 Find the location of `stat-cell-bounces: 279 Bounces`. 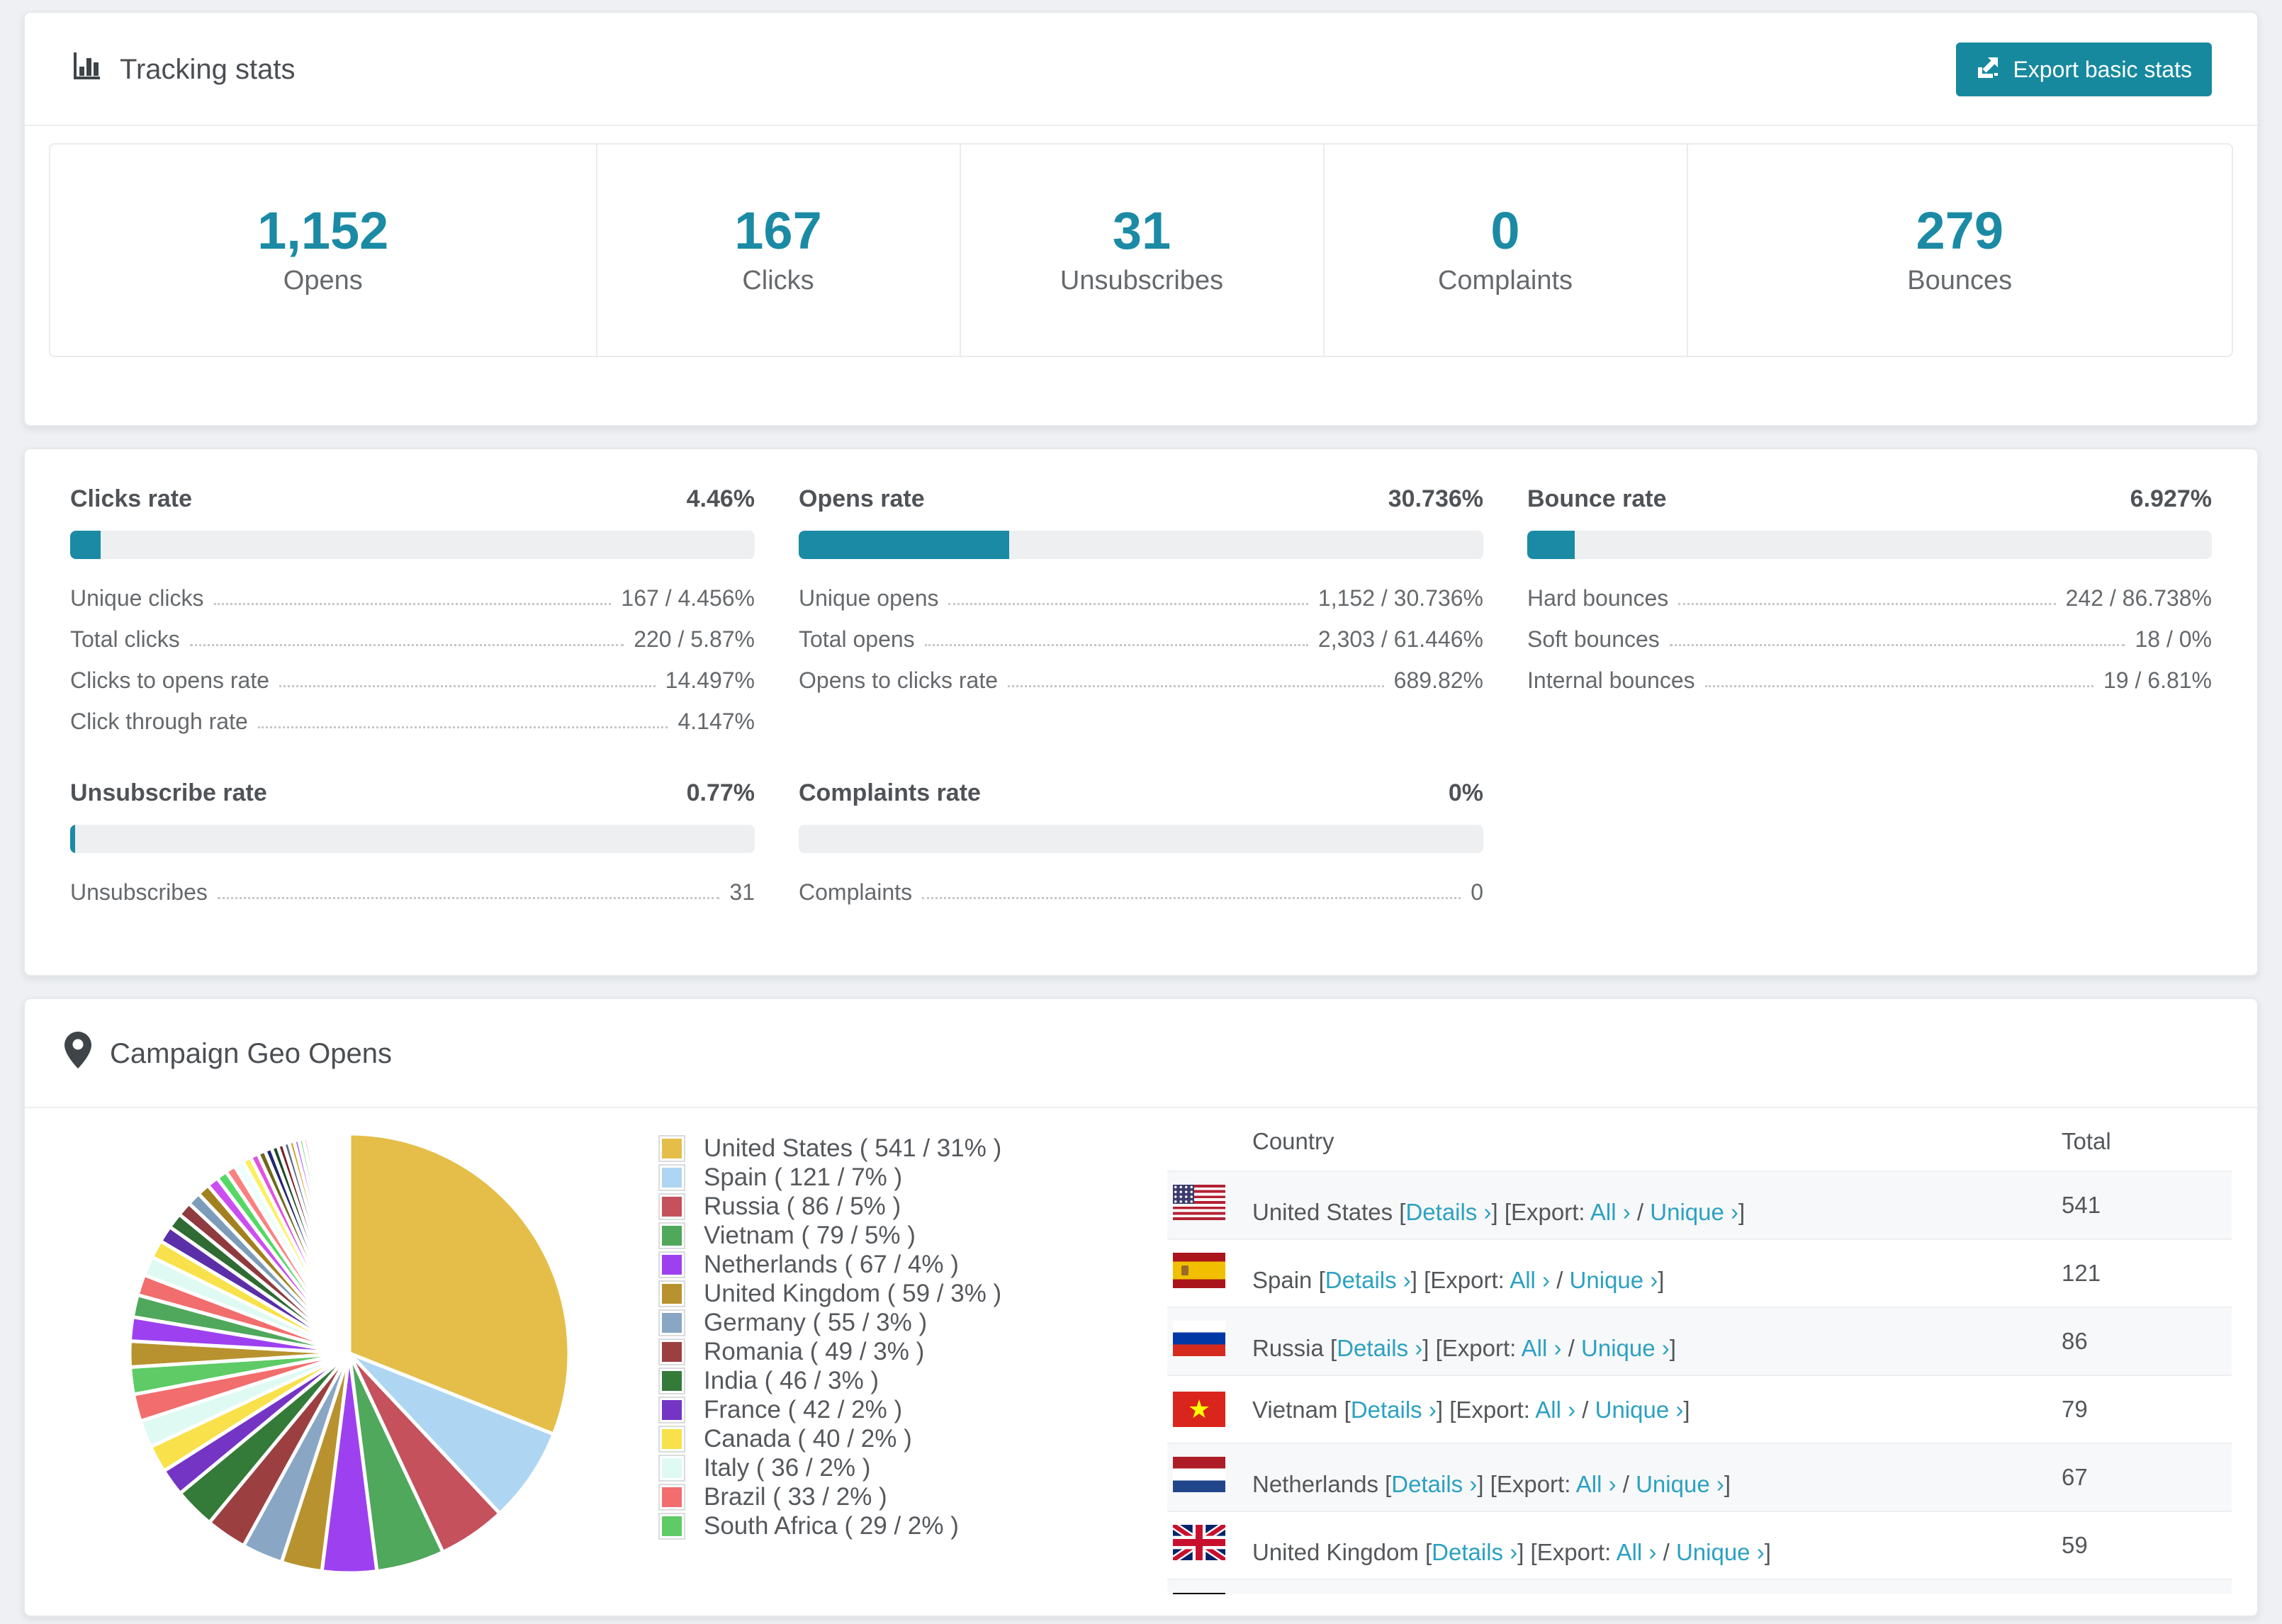

stat-cell-bounces: 279 Bounces is located at coordinates (1959, 251).